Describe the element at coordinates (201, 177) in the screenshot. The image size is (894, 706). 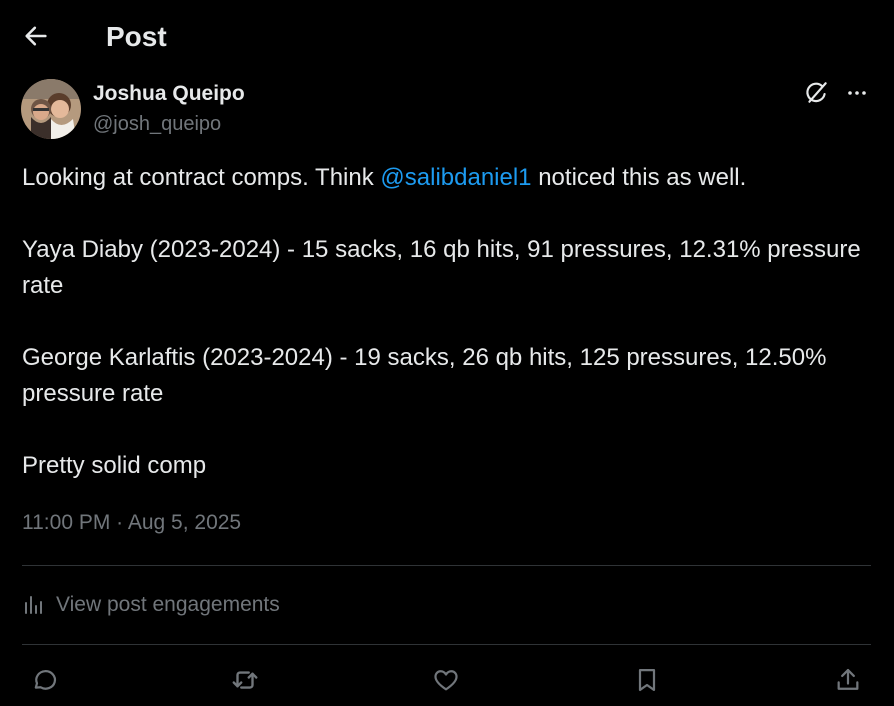
I see `text-segment: Looking at contract comps. Think` at that location.